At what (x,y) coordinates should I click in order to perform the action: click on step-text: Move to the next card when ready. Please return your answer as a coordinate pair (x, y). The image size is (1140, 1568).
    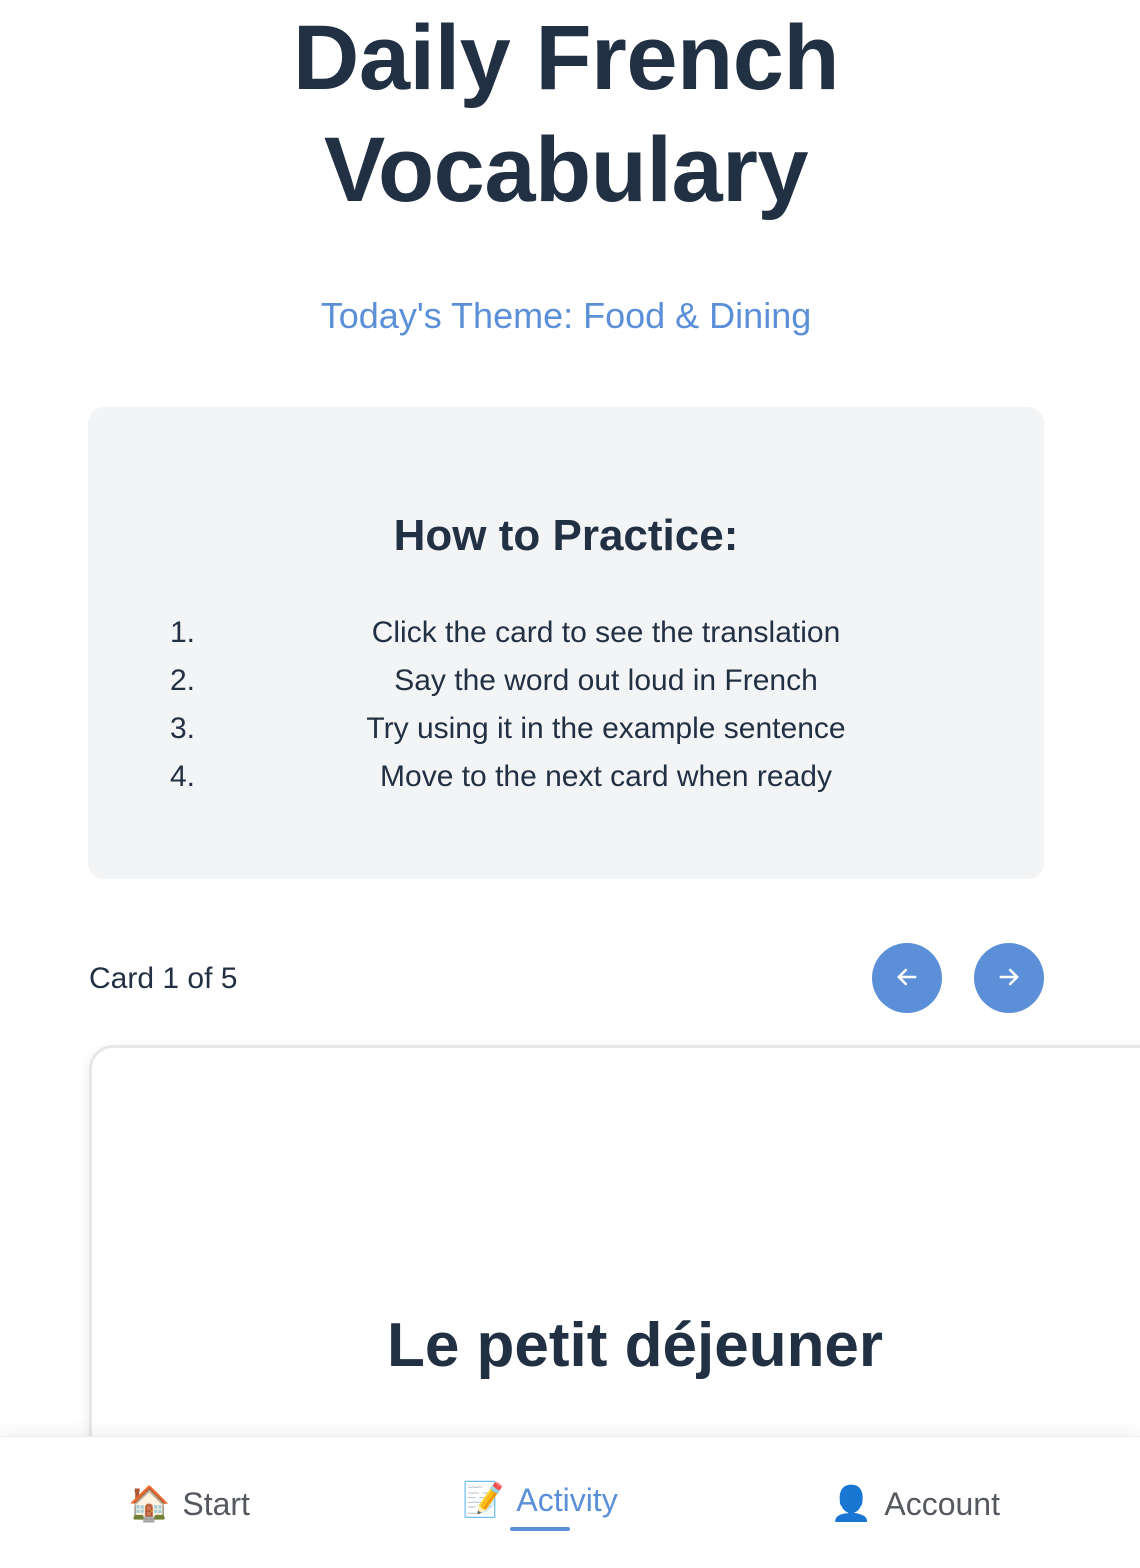
    Looking at the image, I should click on (606, 776).